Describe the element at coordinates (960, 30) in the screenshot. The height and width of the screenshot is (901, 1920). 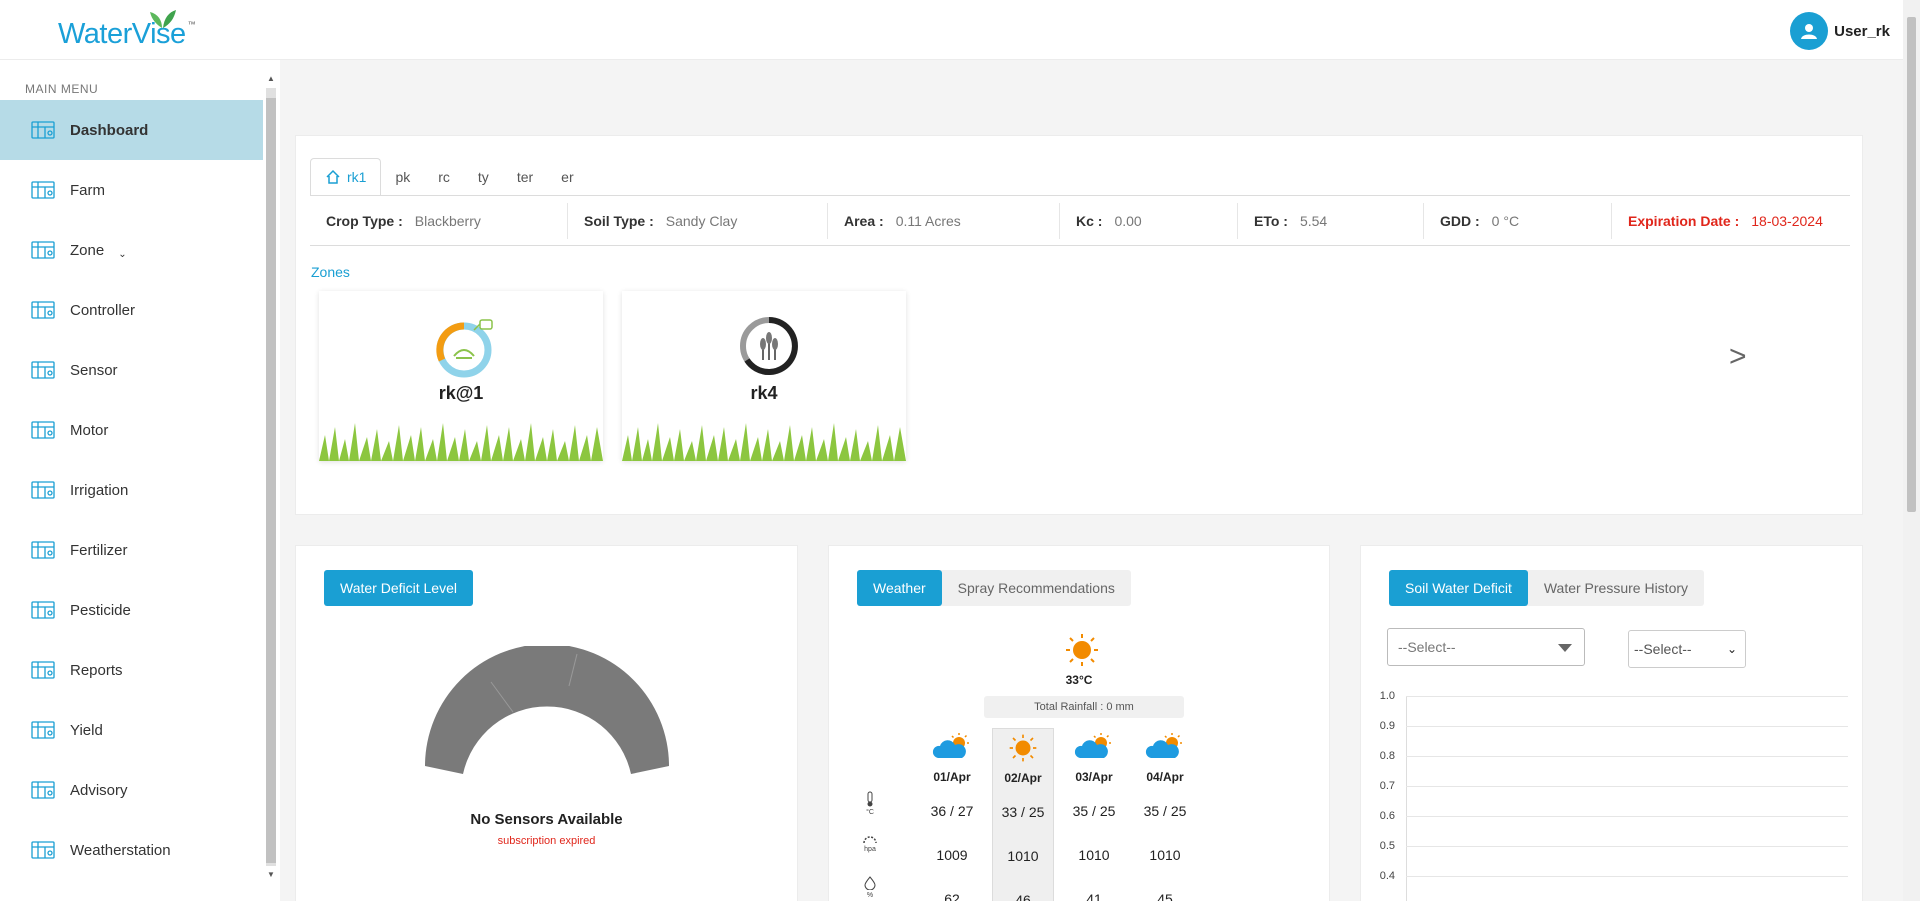
I see `top-bar: WaterVise ™ User_rk` at that location.